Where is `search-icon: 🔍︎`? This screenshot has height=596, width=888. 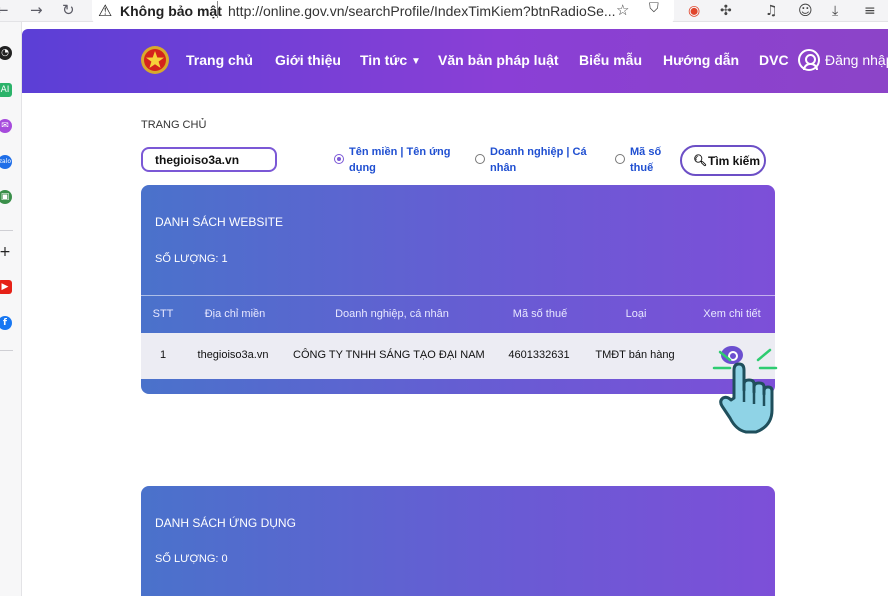 search-icon: 🔍︎ is located at coordinates (700, 160).